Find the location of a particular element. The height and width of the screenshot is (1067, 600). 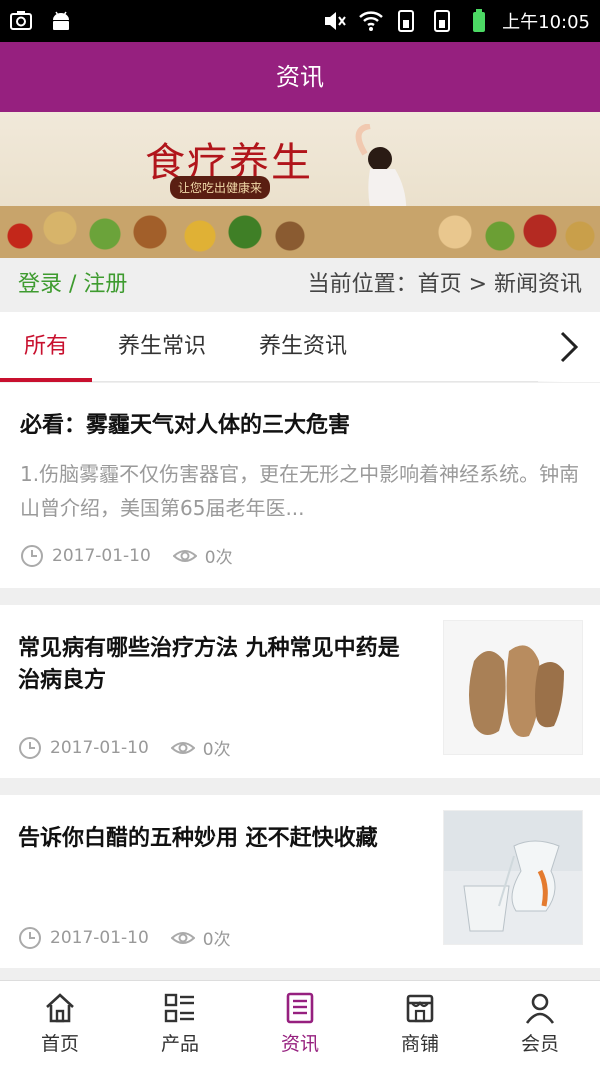

sim1-icon is located at coordinates (406, 21).